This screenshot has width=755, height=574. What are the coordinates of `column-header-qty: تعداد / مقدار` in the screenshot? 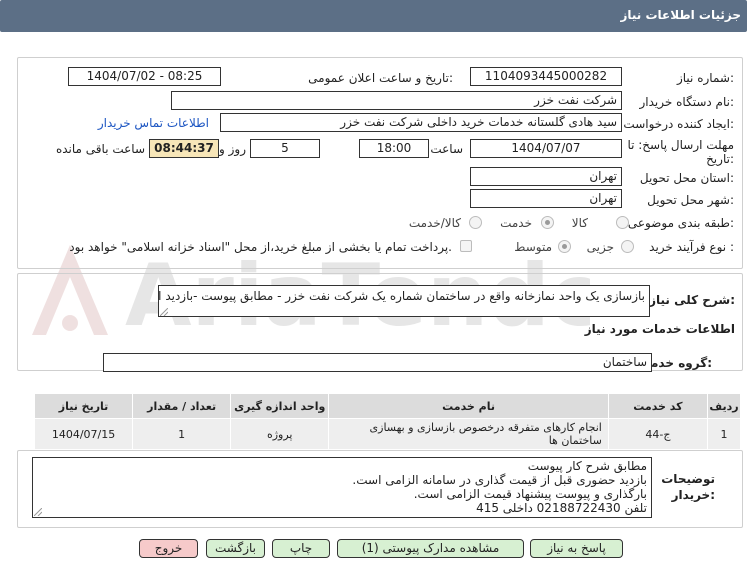 It's located at (182, 406).